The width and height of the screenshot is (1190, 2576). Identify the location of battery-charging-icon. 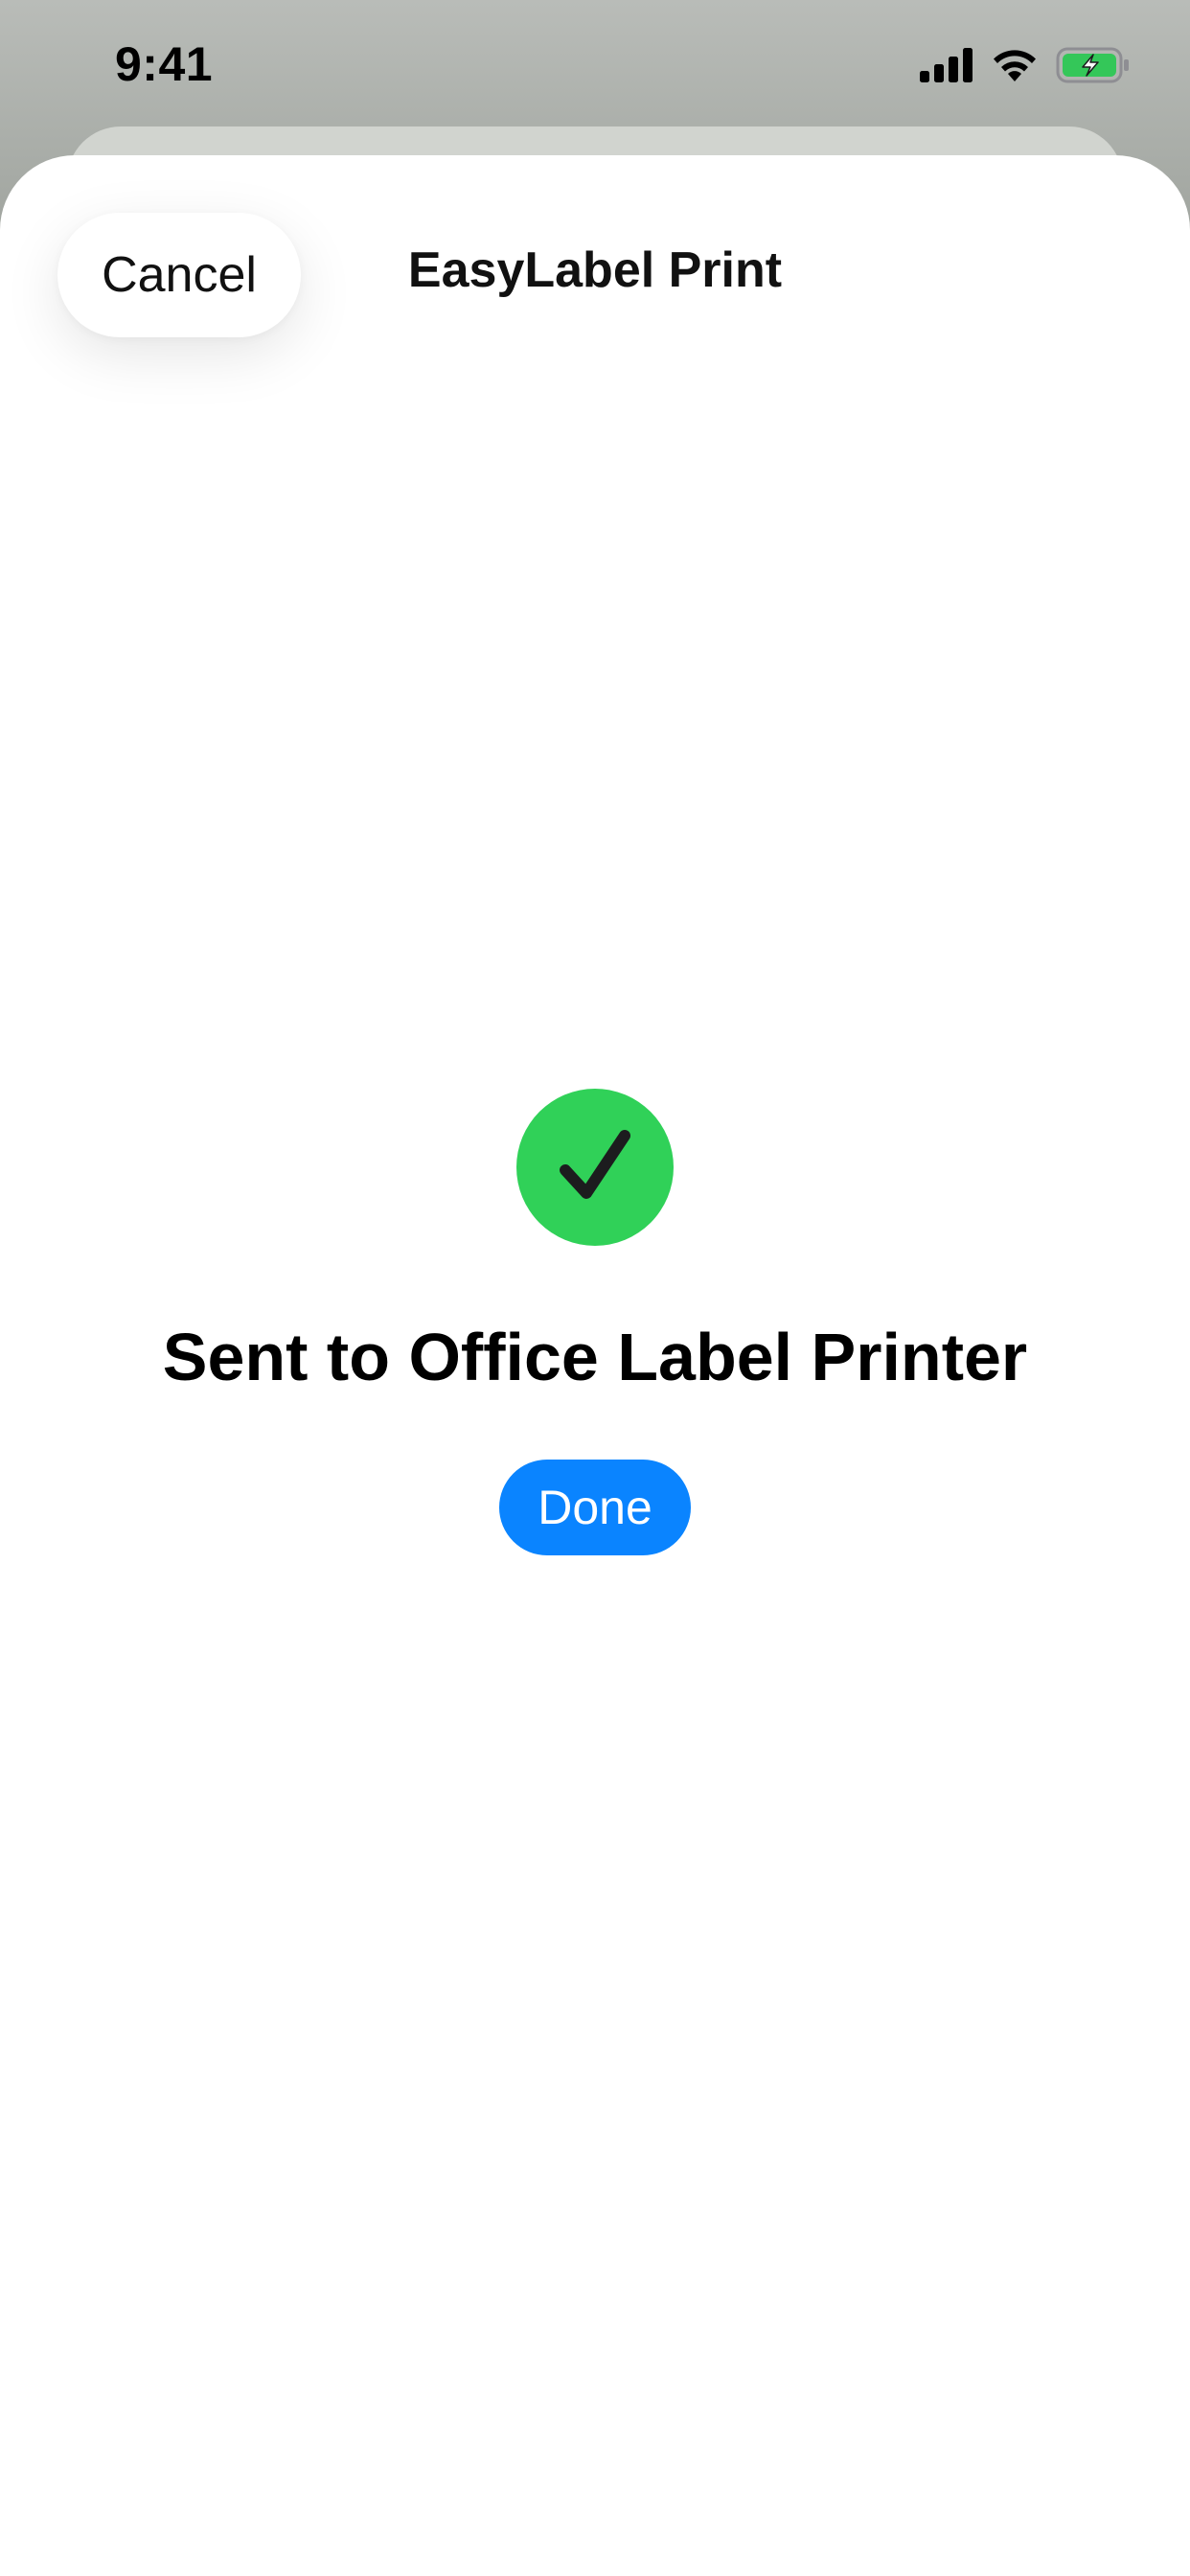
(1093, 65).